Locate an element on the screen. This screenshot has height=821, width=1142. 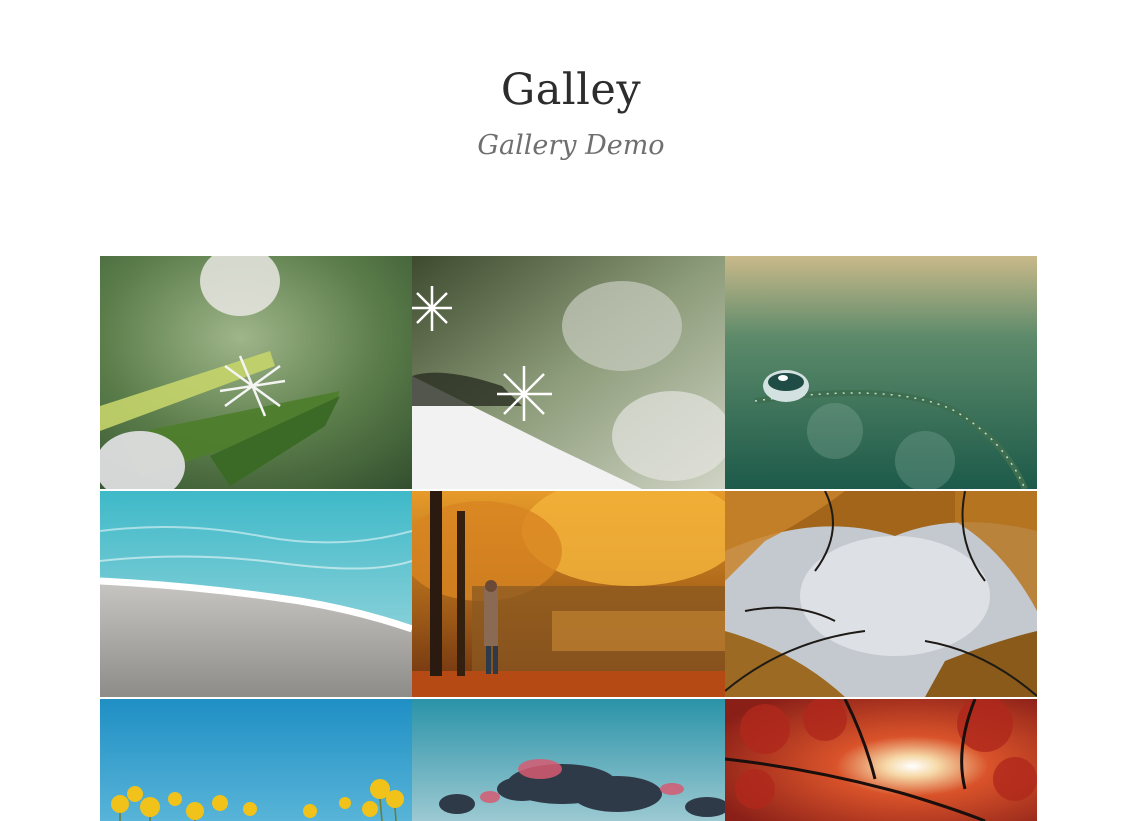
gallery-image-red-autumn-sun is located at coordinates (881, 760).